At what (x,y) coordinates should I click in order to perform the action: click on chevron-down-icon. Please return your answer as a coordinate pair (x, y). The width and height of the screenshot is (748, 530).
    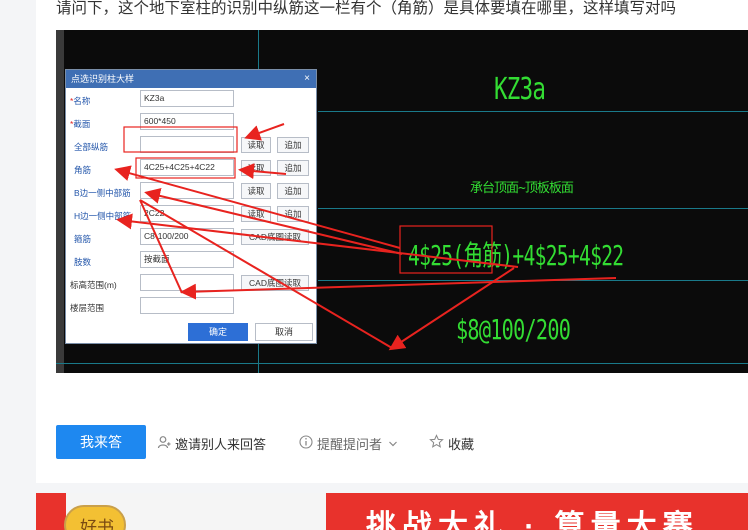
    Looking at the image, I should click on (393, 444).